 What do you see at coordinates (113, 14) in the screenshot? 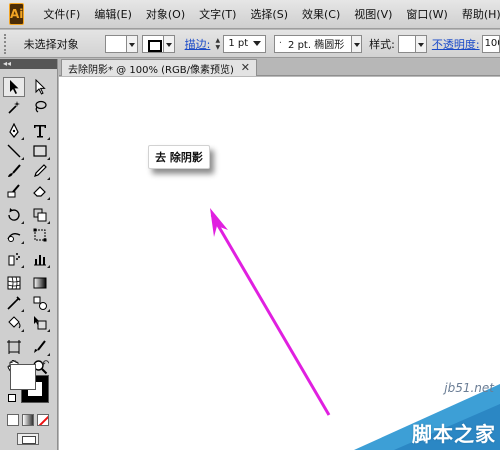
I see `menu-edit: 编辑(E)` at bounding box center [113, 14].